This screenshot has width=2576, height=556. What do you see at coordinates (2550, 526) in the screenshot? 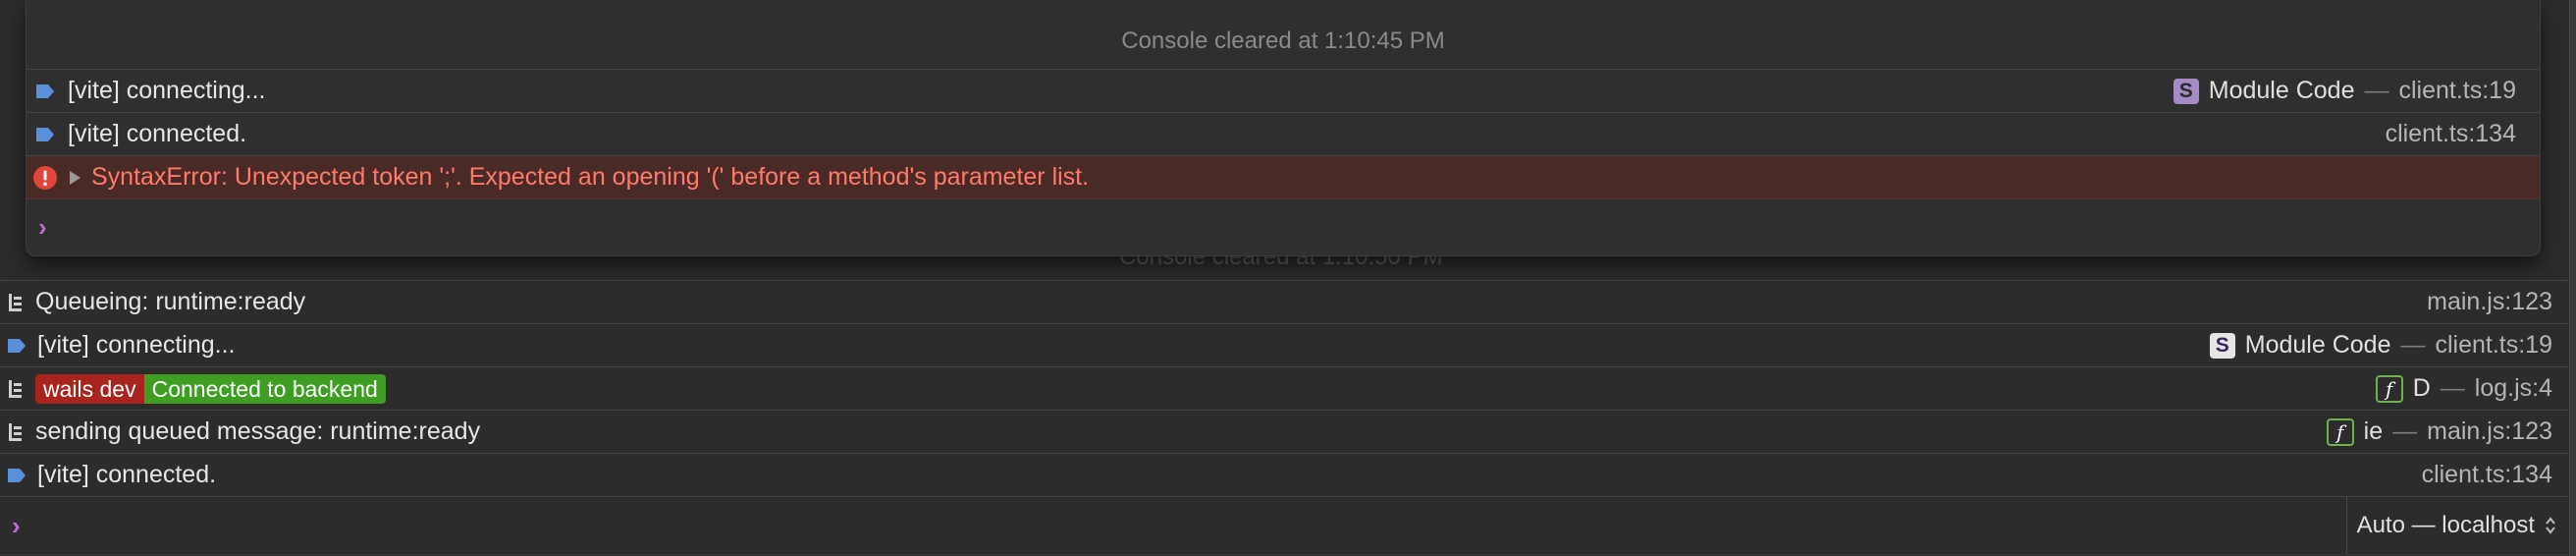
I see `updown-chevron-icon` at bounding box center [2550, 526].